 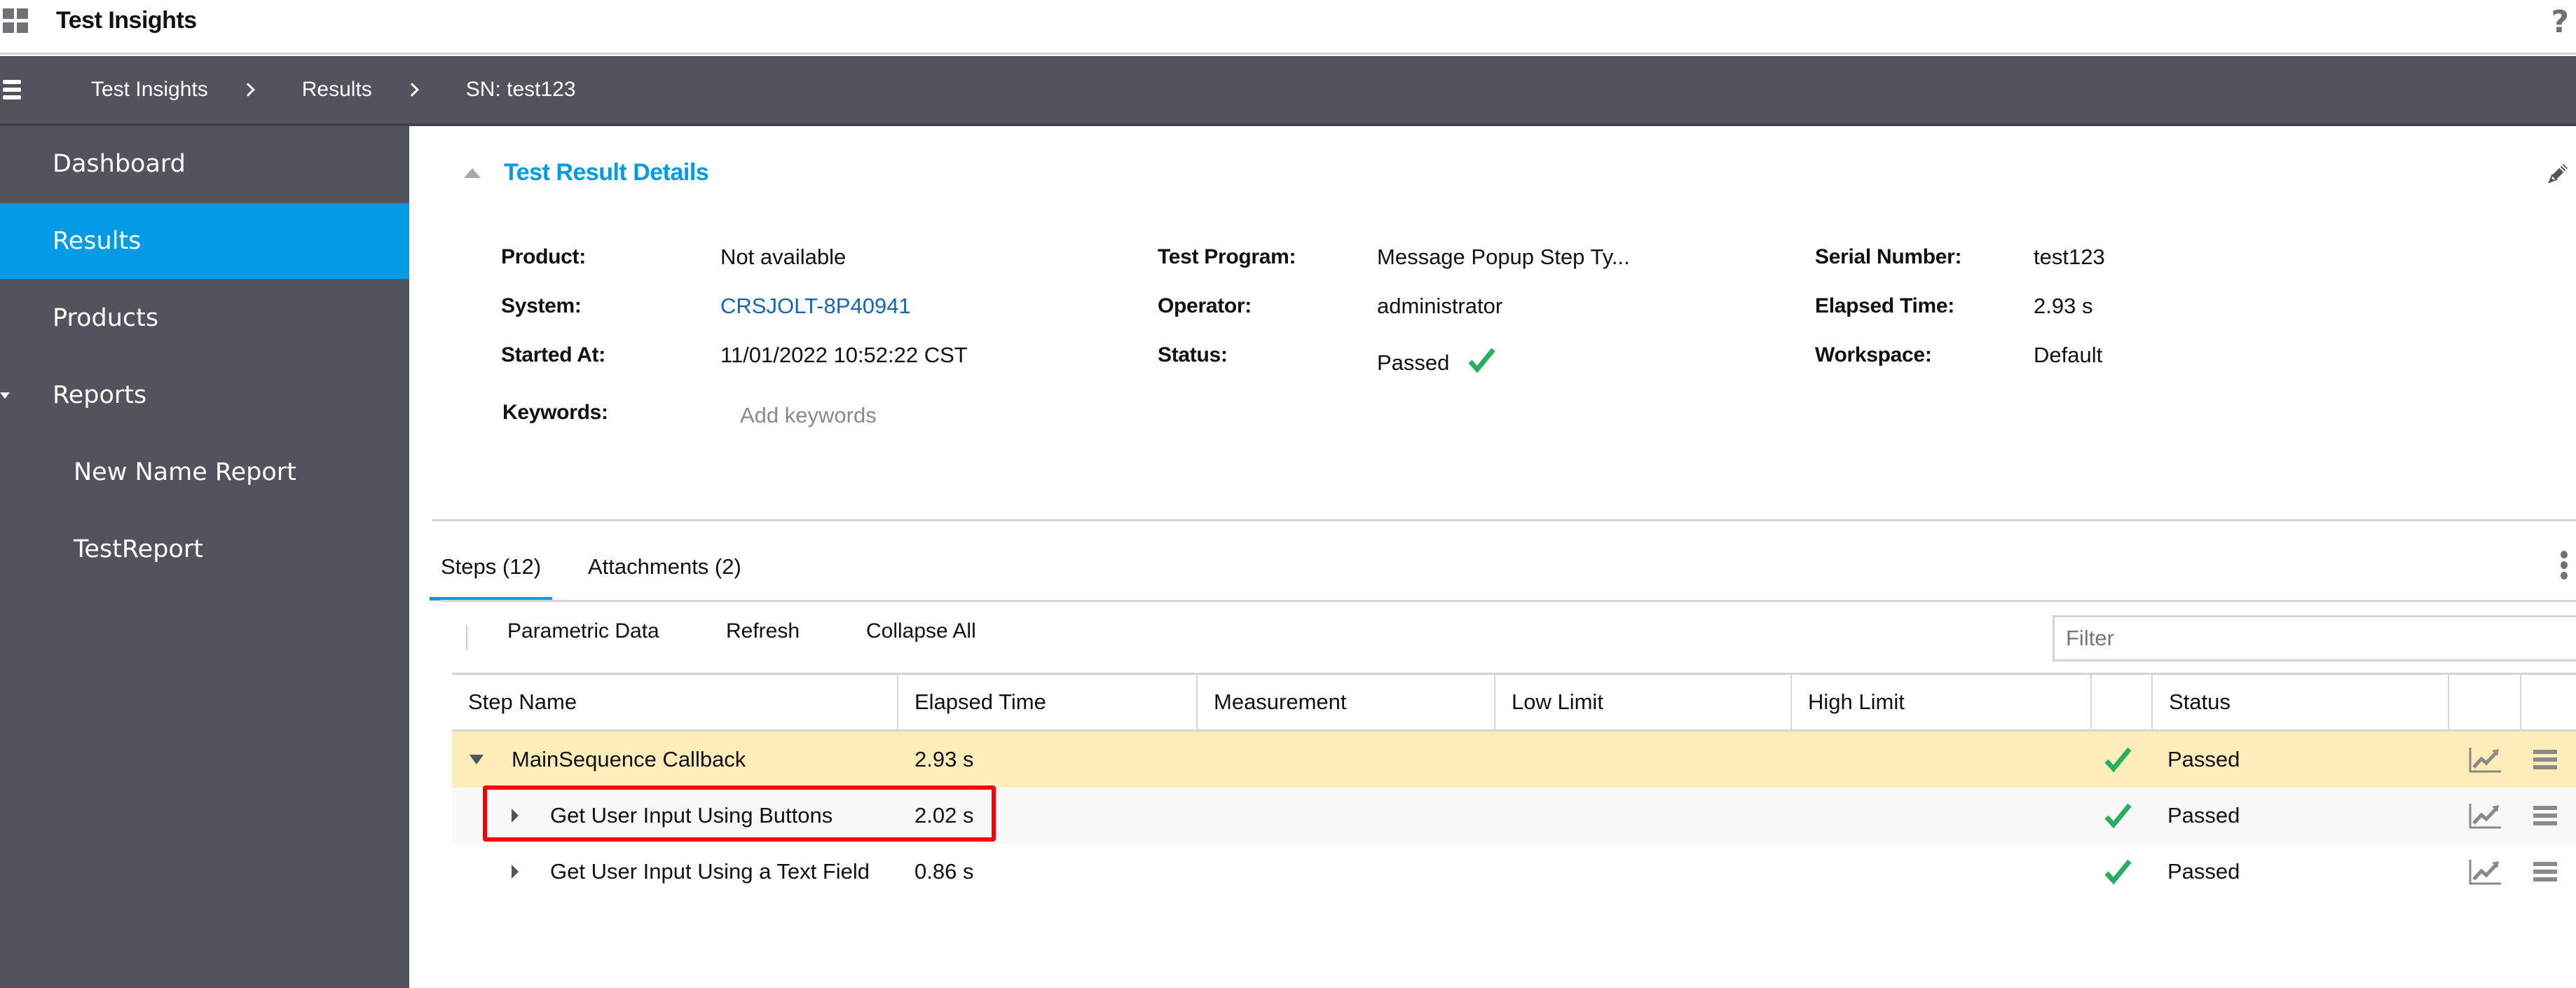 What do you see at coordinates (1288, 28) in the screenshot?
I see `app-bar: Test Insights ?` at bounding box center [1288, 28].